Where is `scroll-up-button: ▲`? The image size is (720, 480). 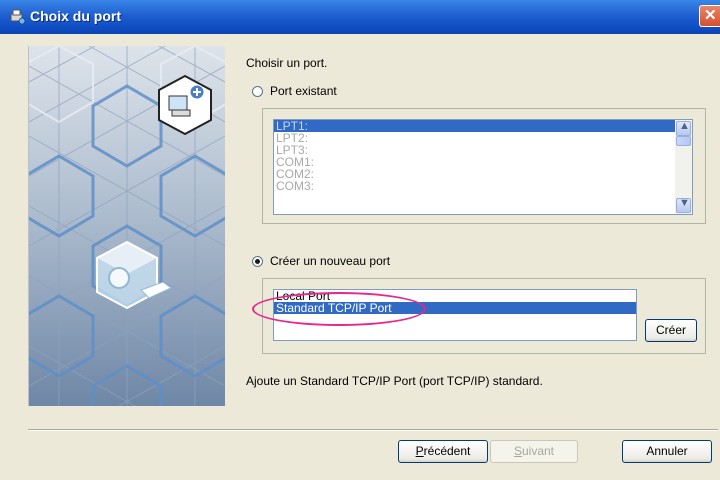
scroll-up-button: ▲ is located at coordinates (683, 128).